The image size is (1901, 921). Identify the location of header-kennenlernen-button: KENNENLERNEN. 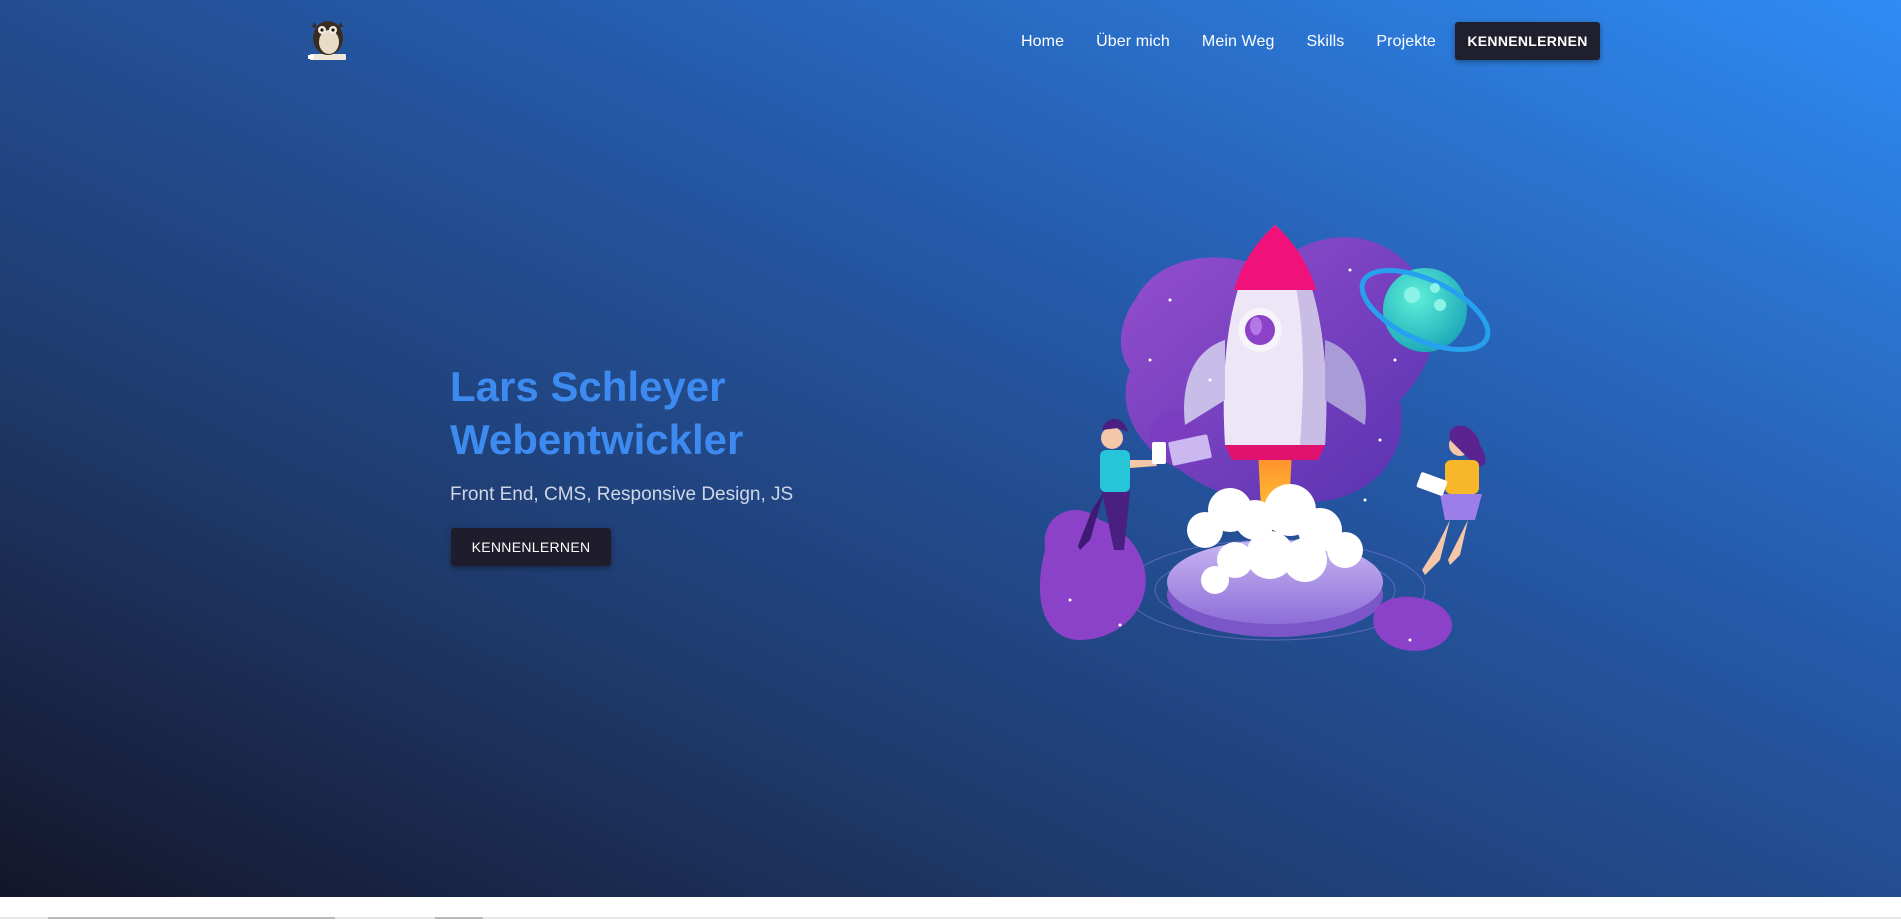
(1527, 41).